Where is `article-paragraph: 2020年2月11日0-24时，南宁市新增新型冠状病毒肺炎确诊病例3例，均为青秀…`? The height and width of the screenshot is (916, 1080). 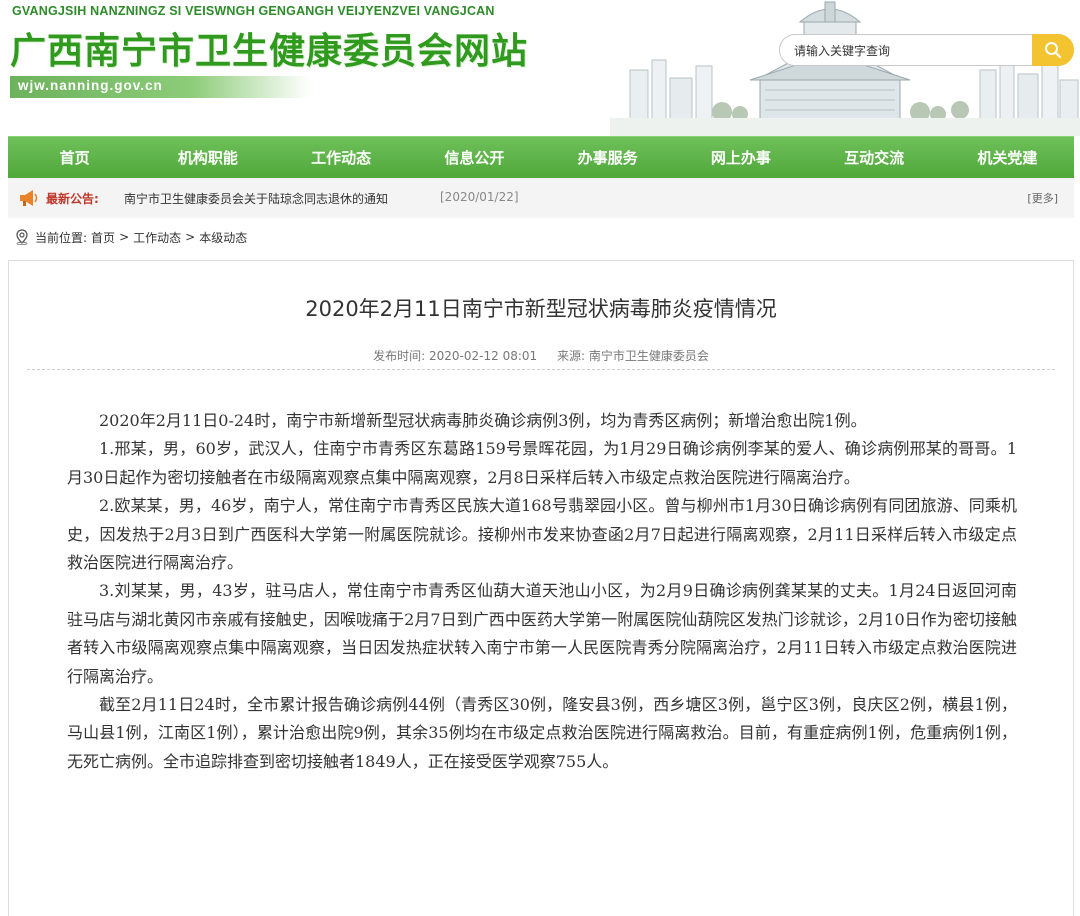 article-paragraph: 2020年2月11日0-24时，南宁市新增新型冠状病毒肺炎确诊病例3例，均为青秀… is located at coordinates (483, 420).